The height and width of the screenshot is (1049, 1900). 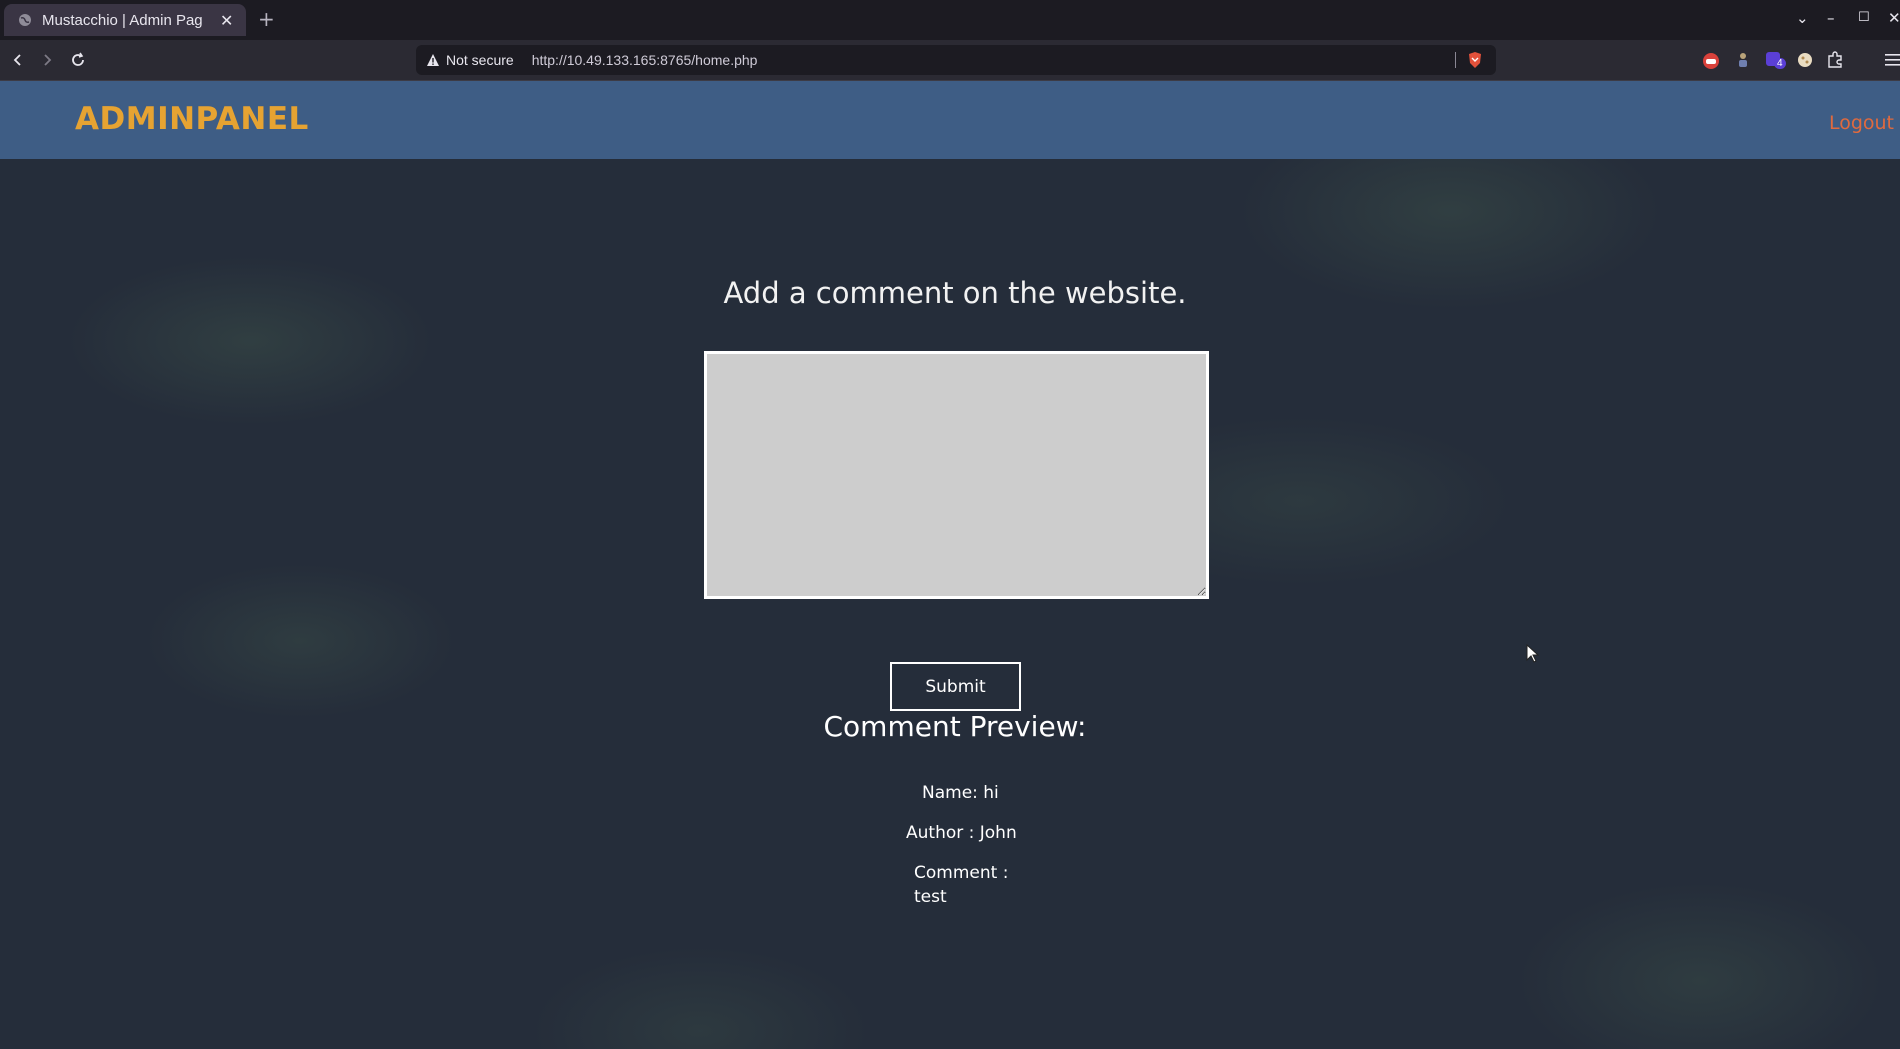 What do you see at coordinates (1455, 60) in the screenshot?
I see `address-bar-divider` at bounding box center [1455, 60].